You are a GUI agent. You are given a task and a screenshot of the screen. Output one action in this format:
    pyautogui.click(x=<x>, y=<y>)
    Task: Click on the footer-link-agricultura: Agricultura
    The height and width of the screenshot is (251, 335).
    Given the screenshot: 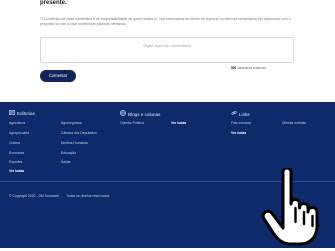 What is the action you would take?
    pyautogui.click(x=17, y=123)
    